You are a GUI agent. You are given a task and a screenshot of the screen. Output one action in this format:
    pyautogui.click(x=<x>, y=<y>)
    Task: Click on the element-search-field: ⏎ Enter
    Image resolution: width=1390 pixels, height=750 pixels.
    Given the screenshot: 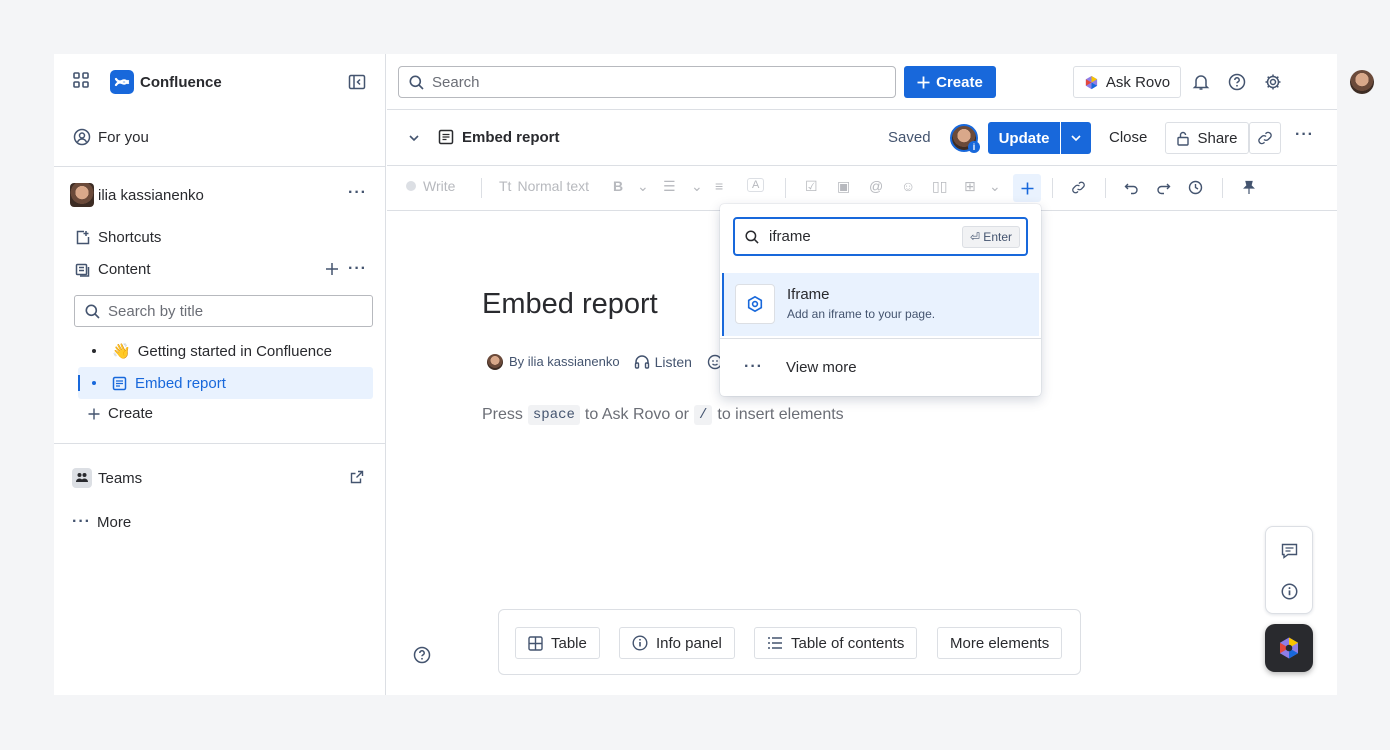 What is the action you would take?
    pyautogui.click(x=880, y=236)
    